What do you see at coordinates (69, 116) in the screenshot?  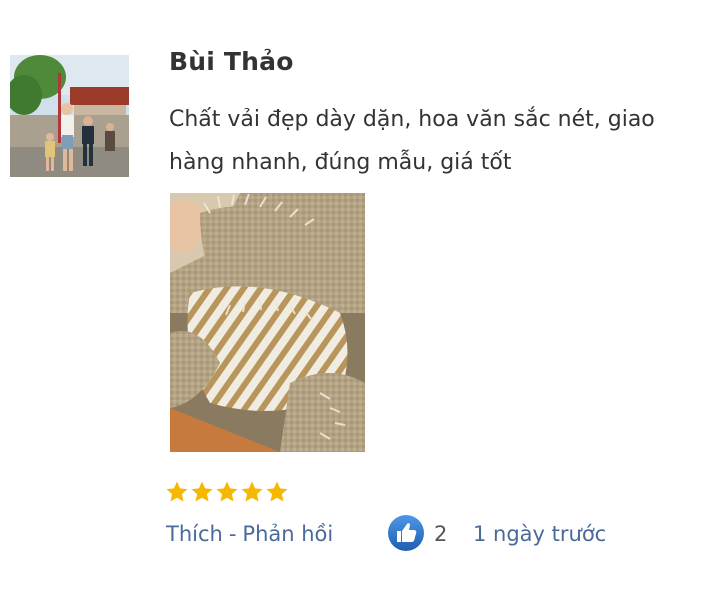 I see `avatar` at bounding box center [69, 116].